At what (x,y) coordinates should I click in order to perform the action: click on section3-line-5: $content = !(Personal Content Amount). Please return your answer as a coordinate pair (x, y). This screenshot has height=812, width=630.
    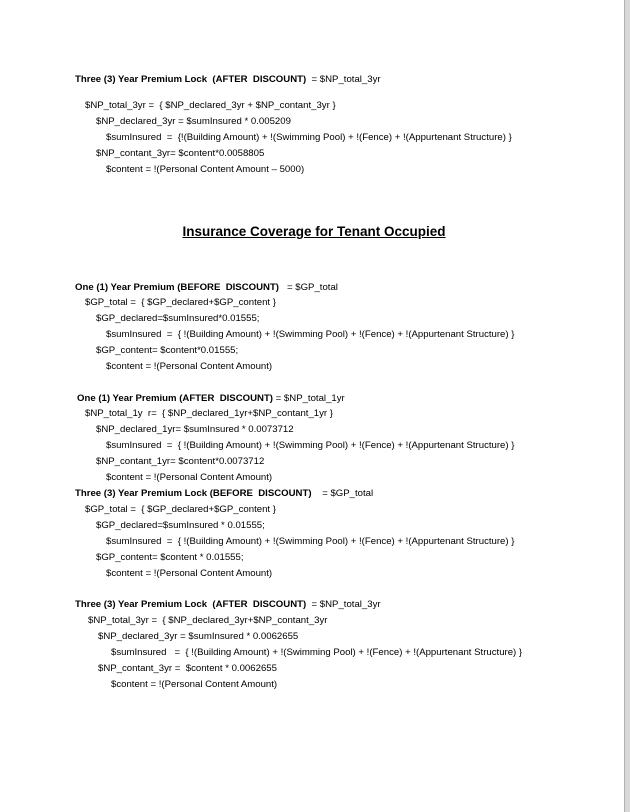
    Looking at the image, I should click on (189, 477).